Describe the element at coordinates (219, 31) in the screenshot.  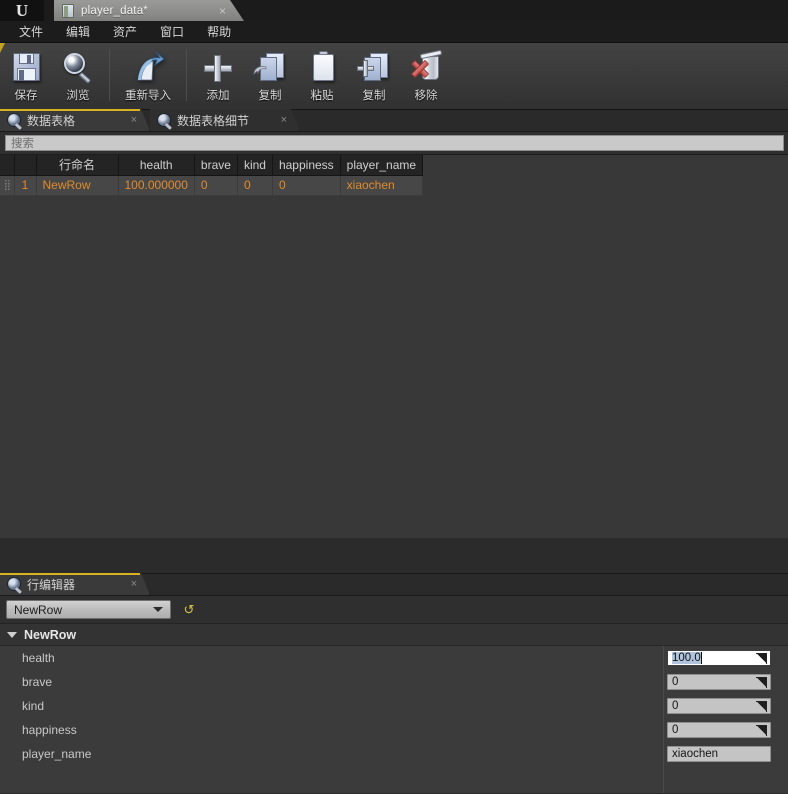
I see `menu-item-help: 帮助` at that location.